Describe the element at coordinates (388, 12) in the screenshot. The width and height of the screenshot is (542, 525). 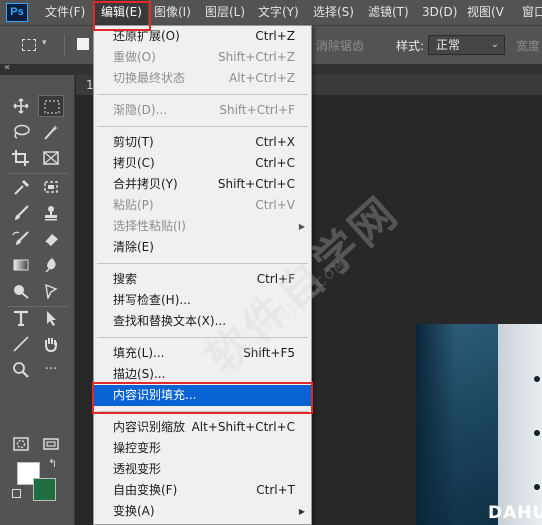
I see `menu-filter: 滤镜(T)` at that location.